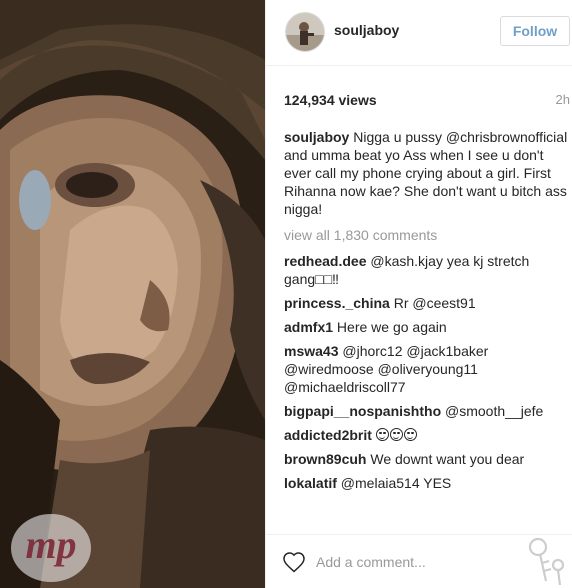 This screenshot has height=588, width=572. What do you see at coordinates (362, 411) in the screenshot?
I see `comment-username: bigpapi__nospanishtho` at bounding box center [362, 411].